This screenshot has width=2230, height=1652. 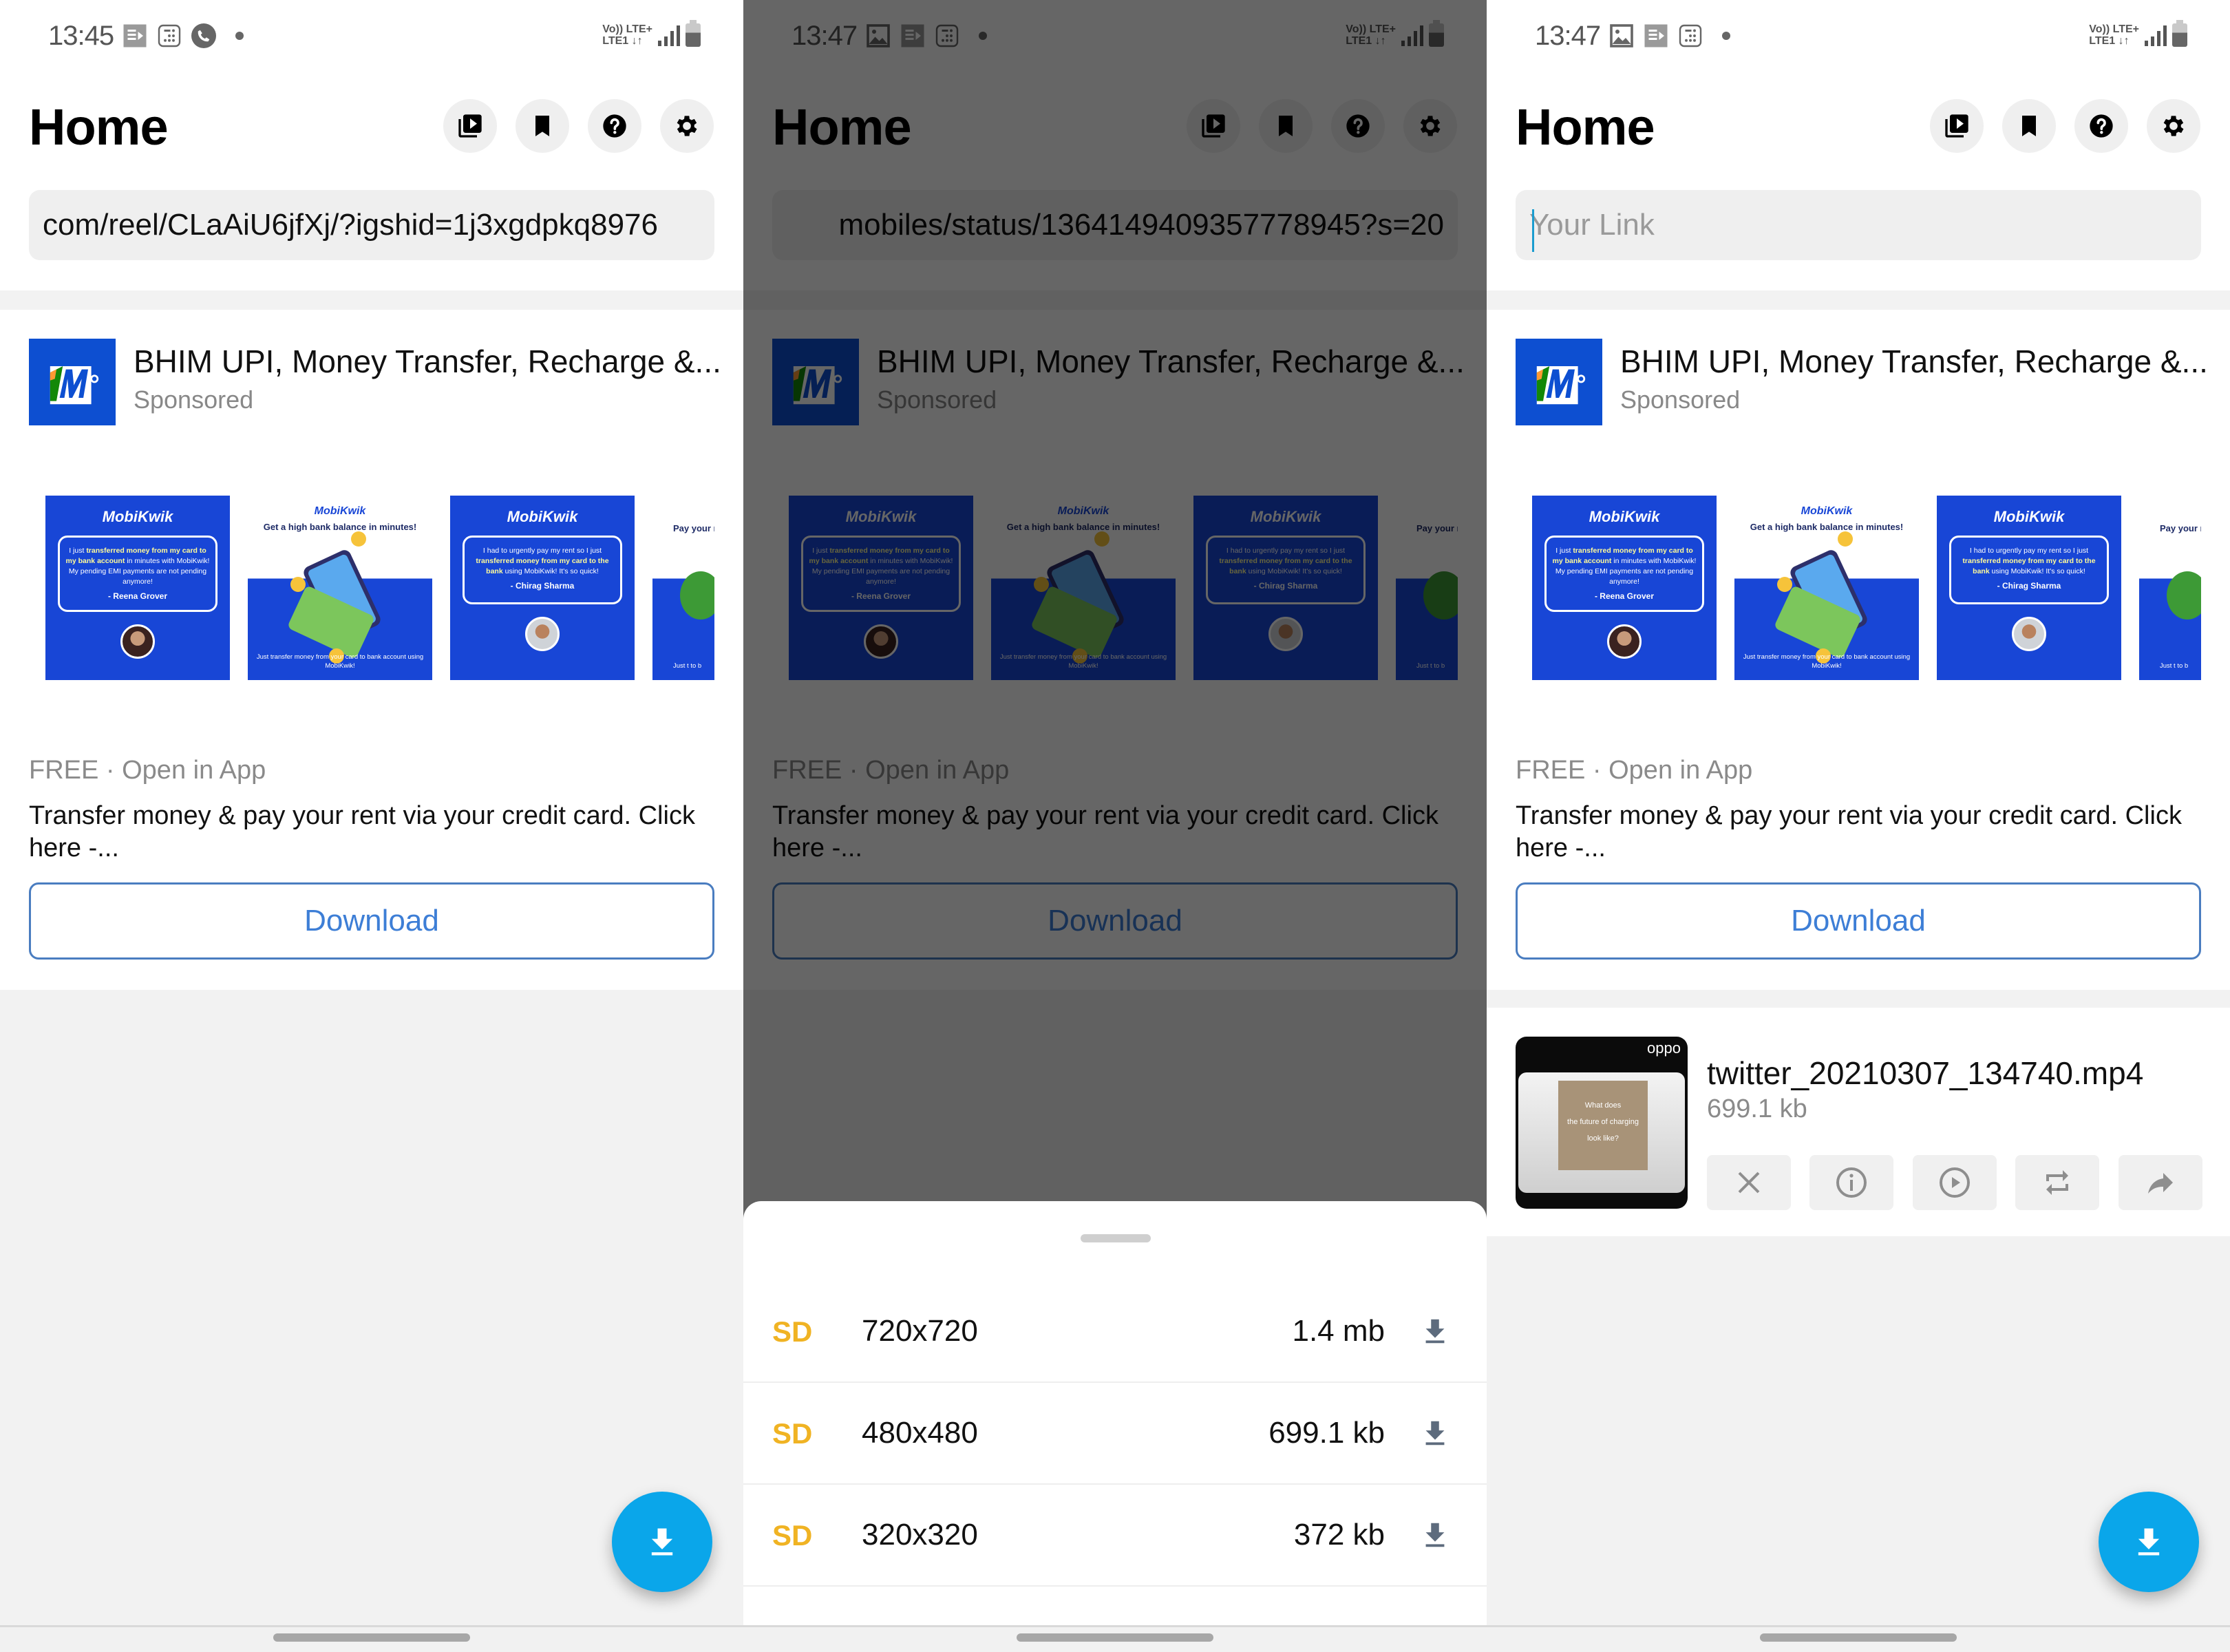 I want to click on file-size: 699.1 kb, so click(x=1757, y=1109).